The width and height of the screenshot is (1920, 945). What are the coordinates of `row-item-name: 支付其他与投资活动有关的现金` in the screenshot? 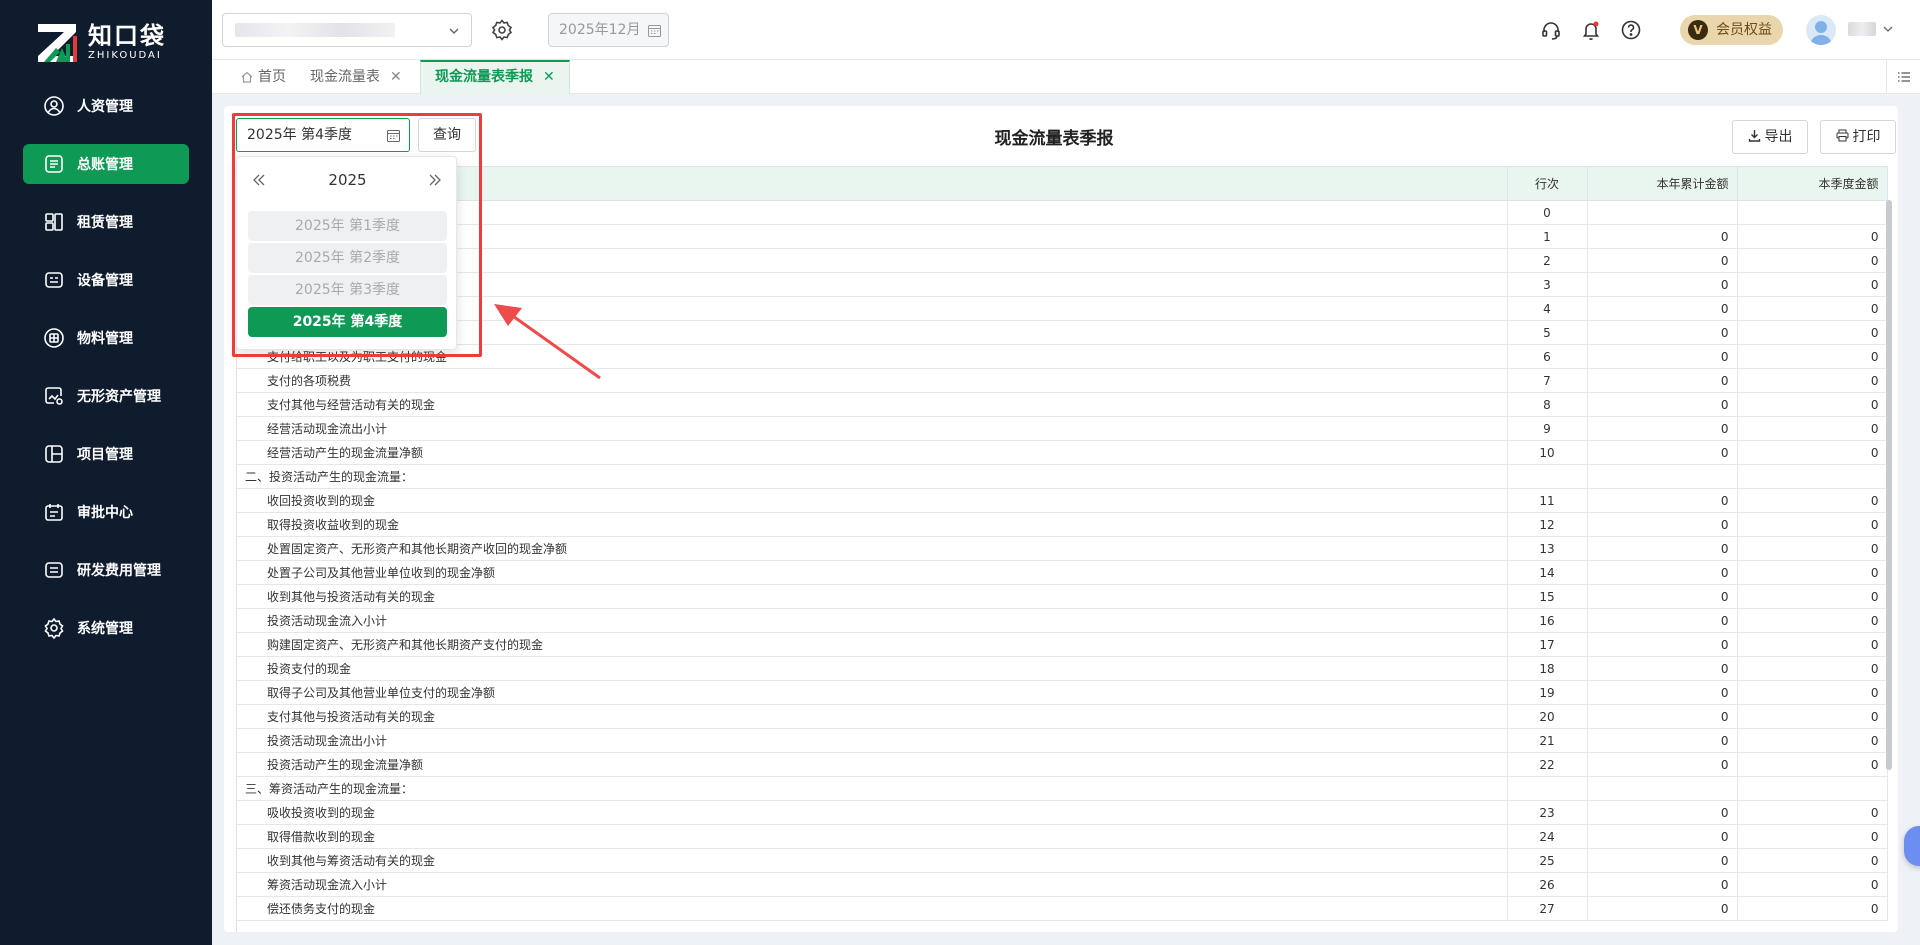 It's located at (872, 716).